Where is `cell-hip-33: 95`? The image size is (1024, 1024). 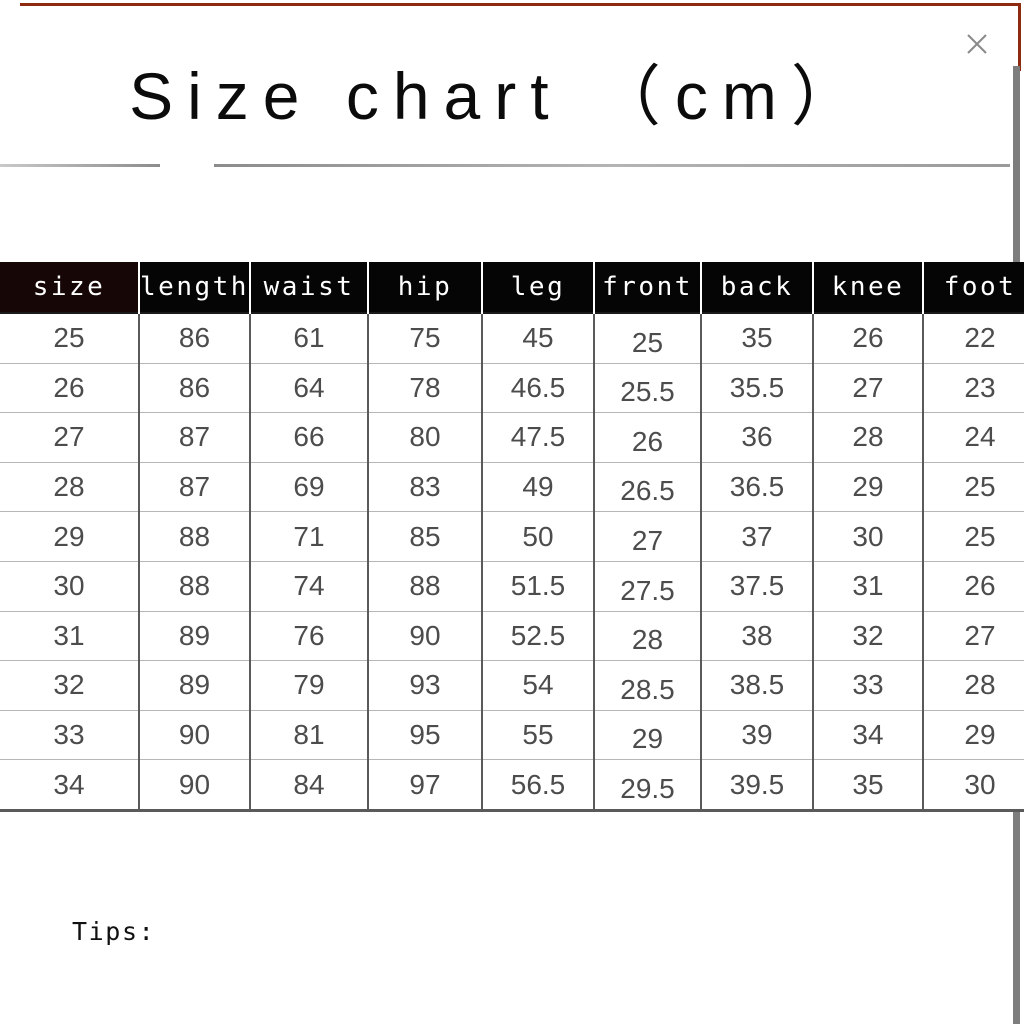 cell-hip-33: 95 is located at coordinates (425, 735).